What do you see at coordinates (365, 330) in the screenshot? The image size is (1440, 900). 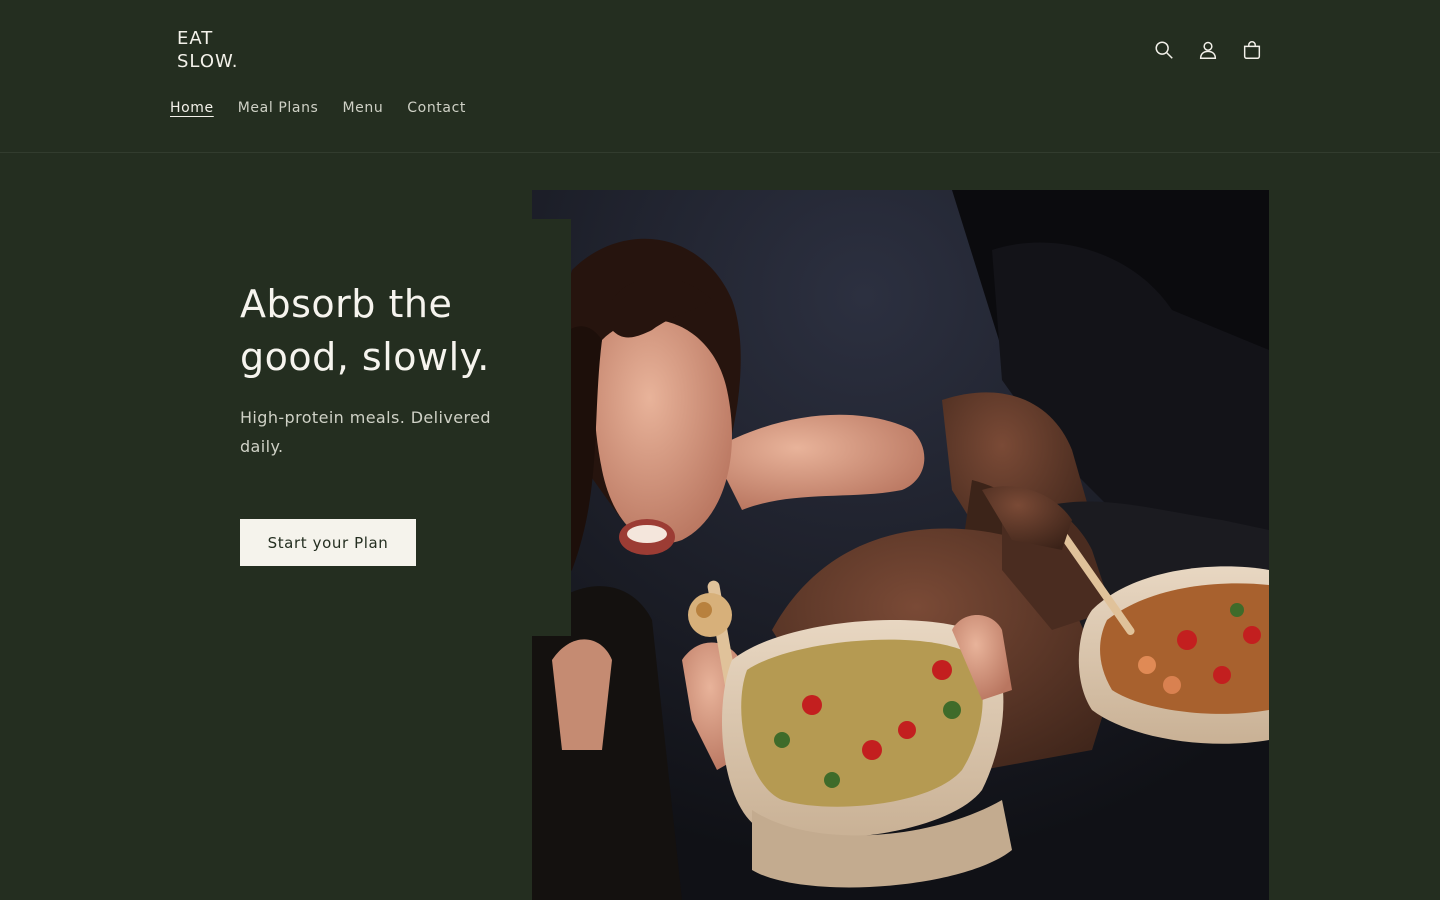 I see `hero-title: Absorb the good, slowly.` at bounding box center [365, 330].